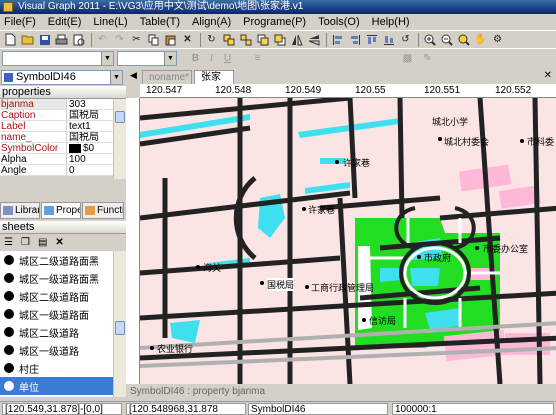 Image resolution: width=556 pixels, height=415 pixels. What do you see at coordinates (548, 75) in the screenshot?
I see `close-tab-icon: ✕` at bounding box center [548, 75].